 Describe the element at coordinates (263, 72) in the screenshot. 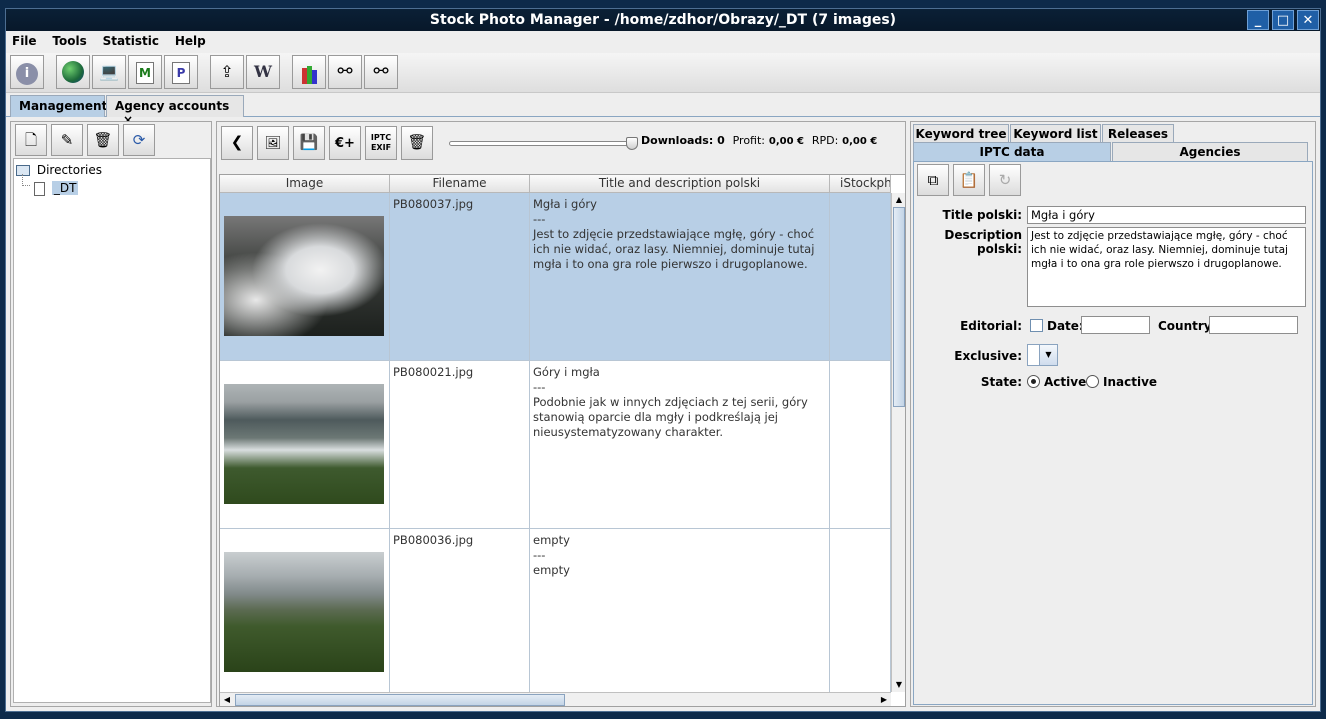

I see `w-button: W` at that location.